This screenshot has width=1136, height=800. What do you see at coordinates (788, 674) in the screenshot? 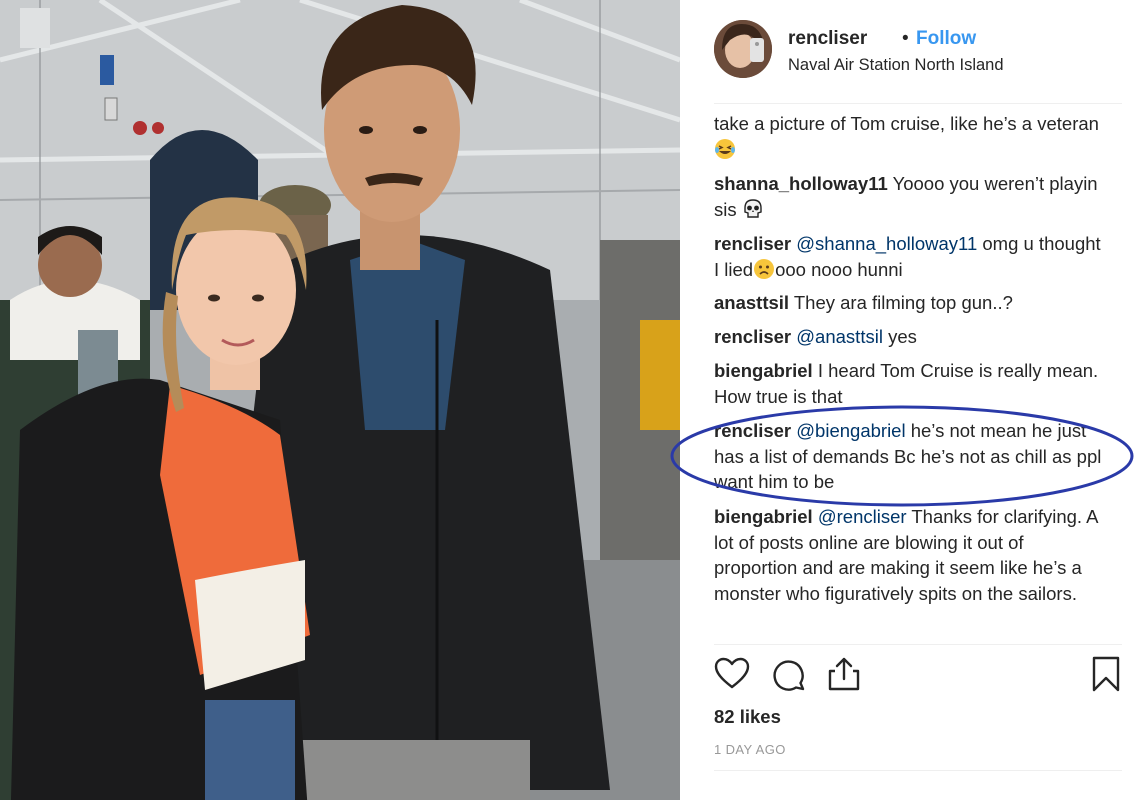
I see `comment-bubble-icon` at bounding box center [788, 674].